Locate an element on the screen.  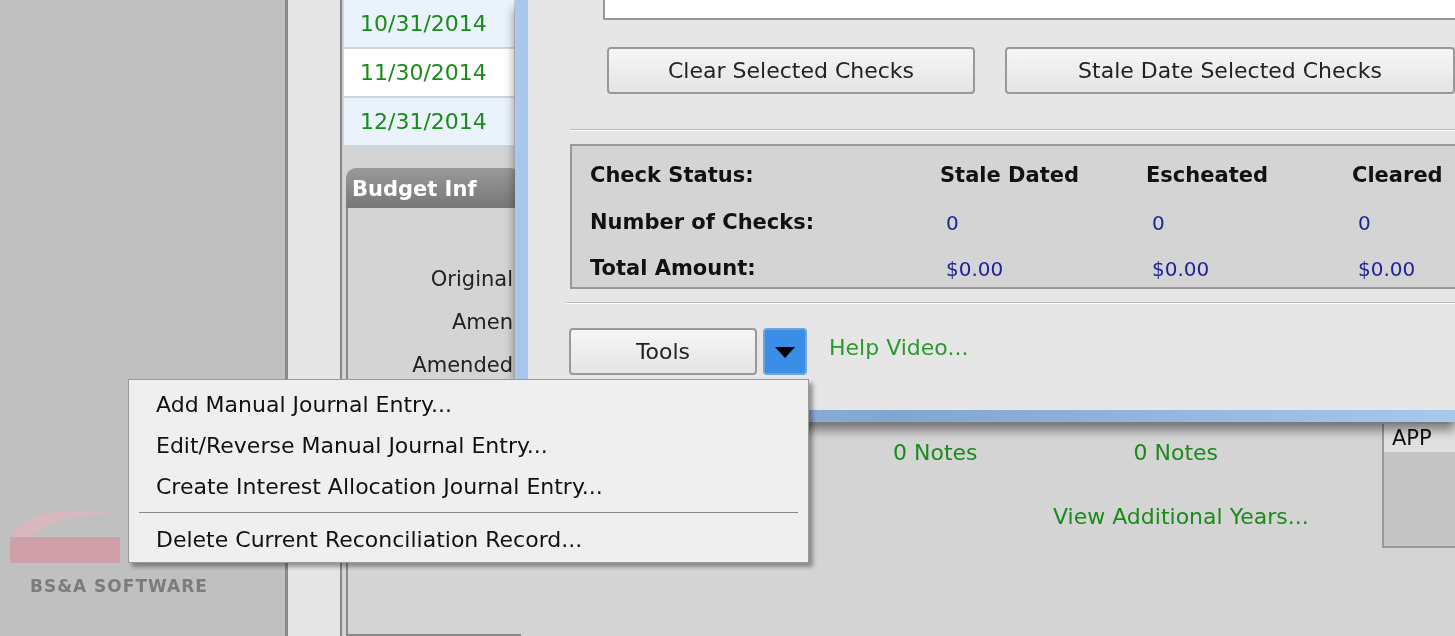
dropdown-button is located at coordinates (785, 351).